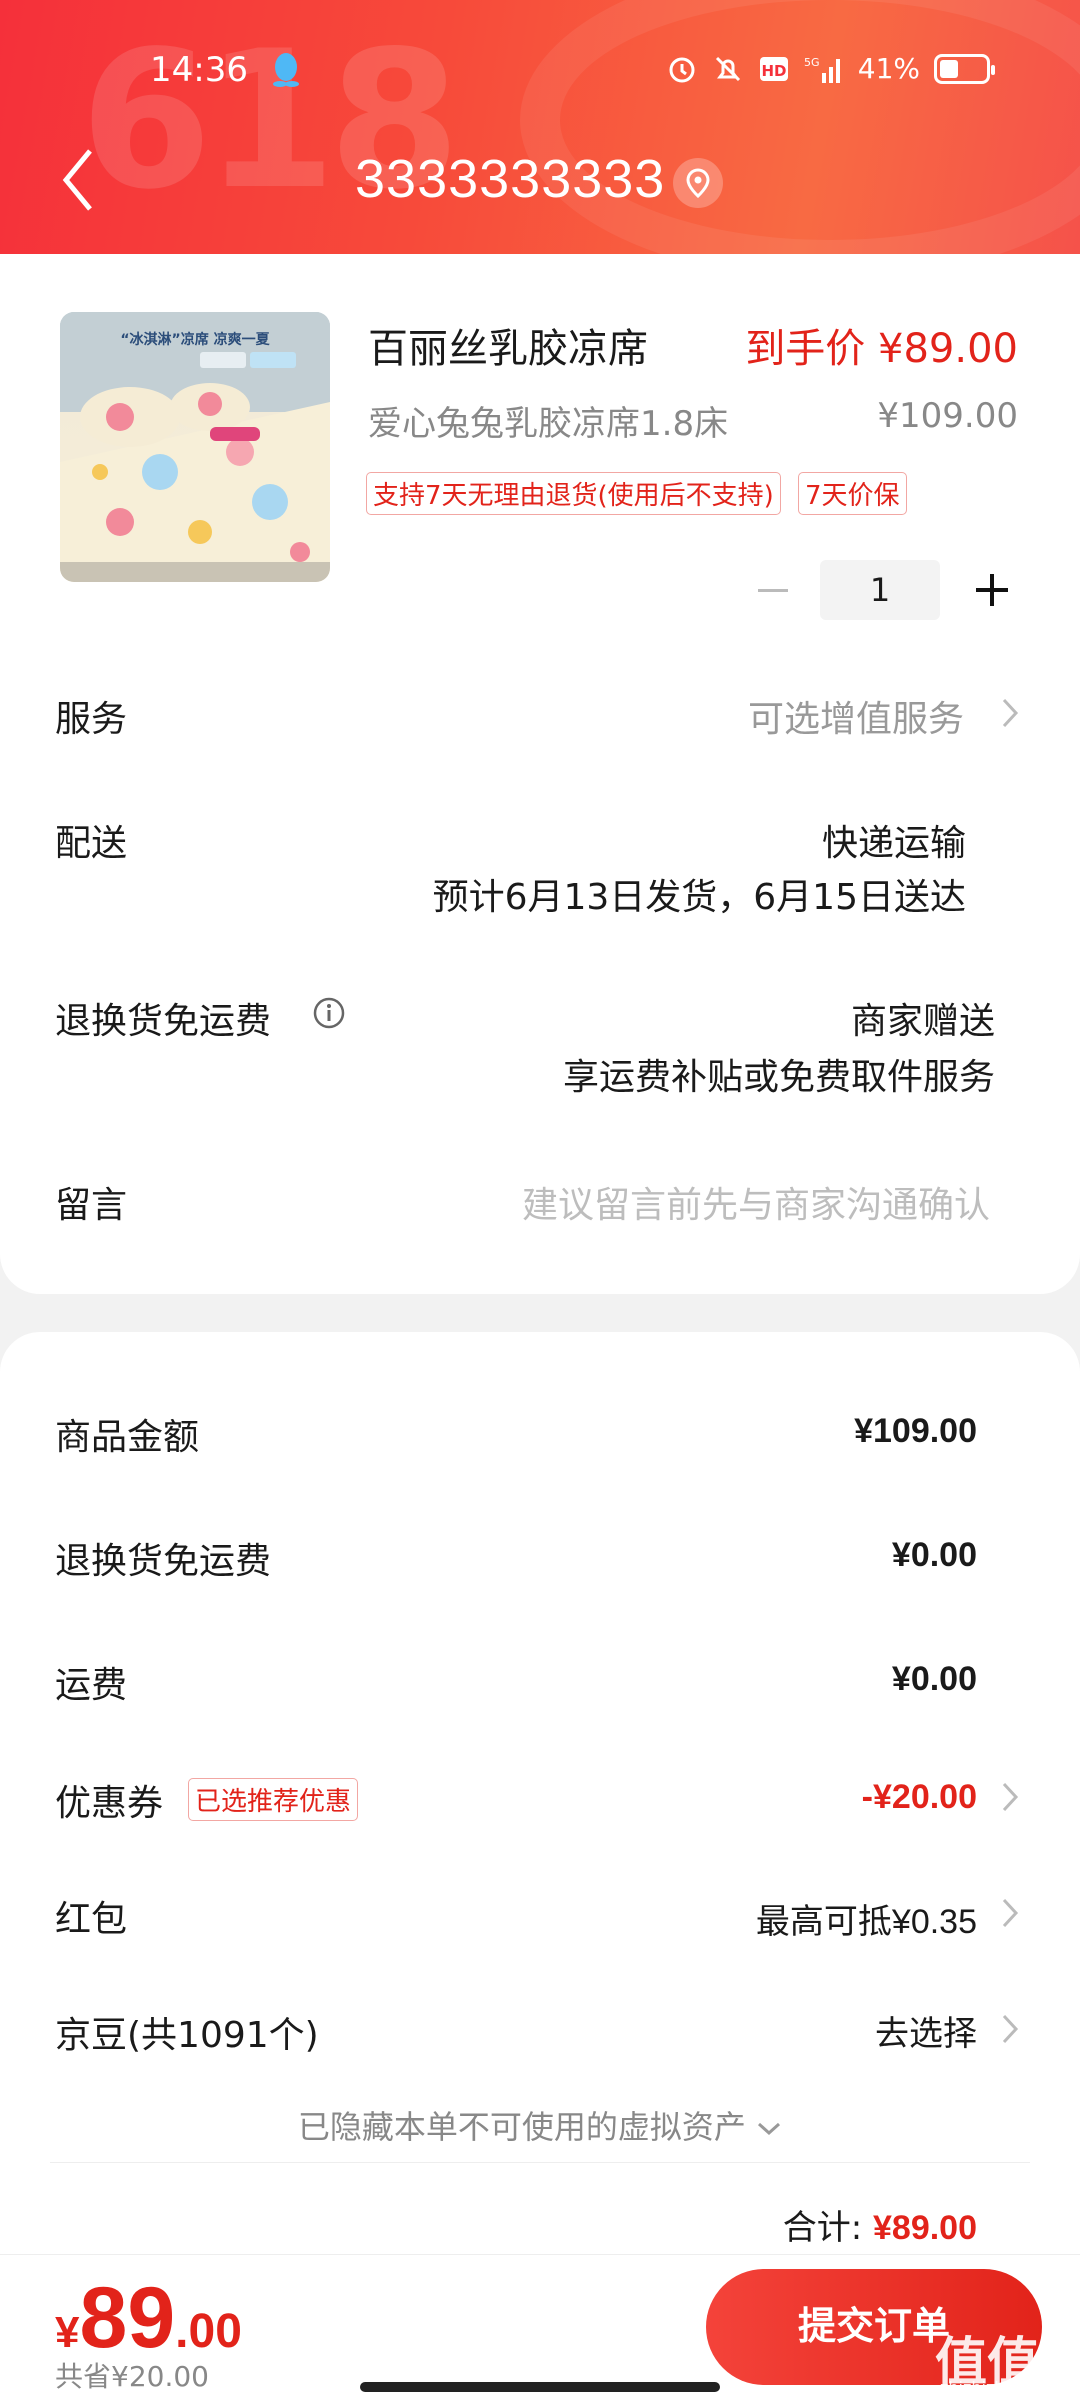 The image size is (1080, 2400). Describe the element at coordinates (286, 70) in the screenshot. I see `qq-icon` at that location.